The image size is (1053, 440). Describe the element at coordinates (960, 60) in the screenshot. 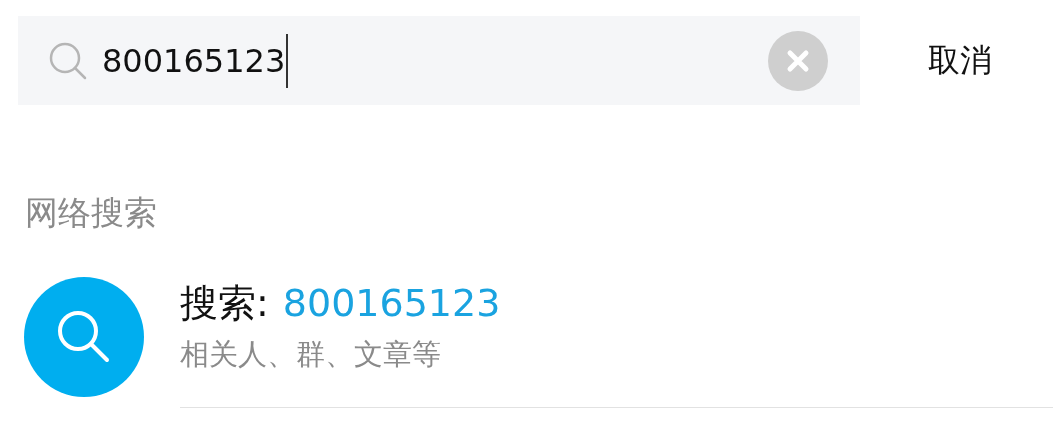

I see `cancel-button: 取消` at that location.